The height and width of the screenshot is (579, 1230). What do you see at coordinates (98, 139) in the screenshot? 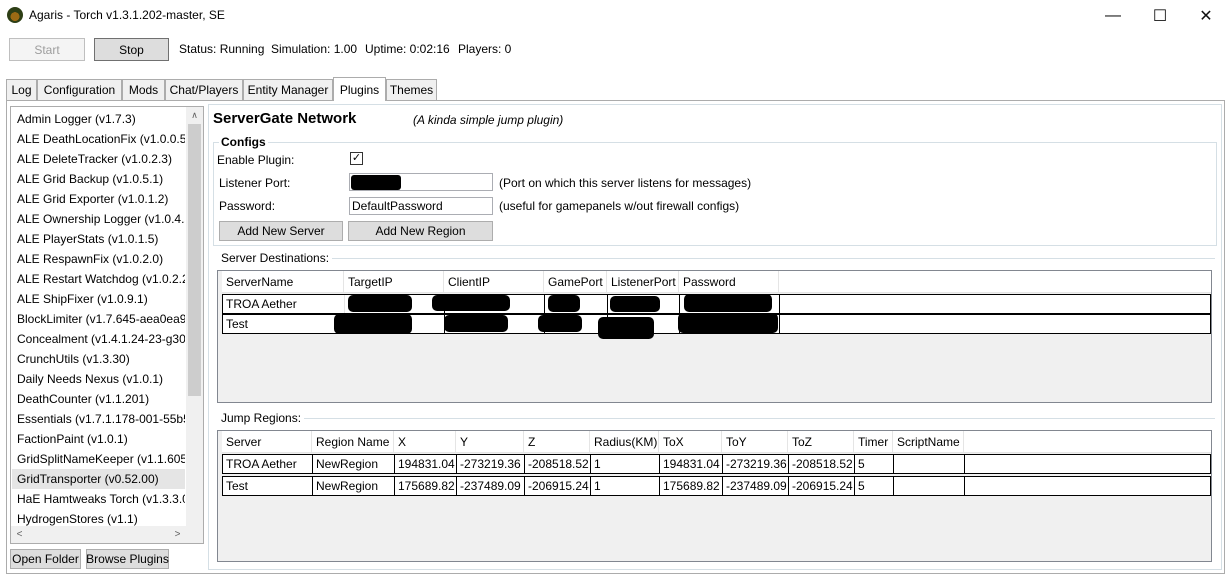
I see `plugin-list-item: ALE DeathLocationFix (v1.0.0.5)` at bounding box center [98, 139].